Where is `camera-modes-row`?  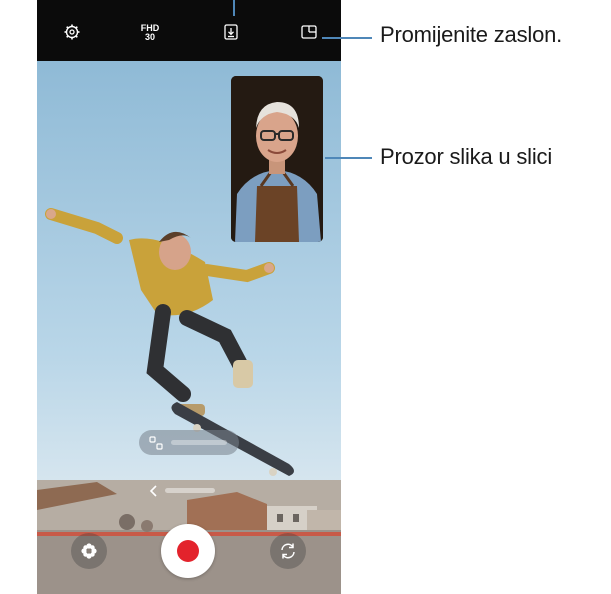 camera-modes-row is located at coordinates (189, 491).